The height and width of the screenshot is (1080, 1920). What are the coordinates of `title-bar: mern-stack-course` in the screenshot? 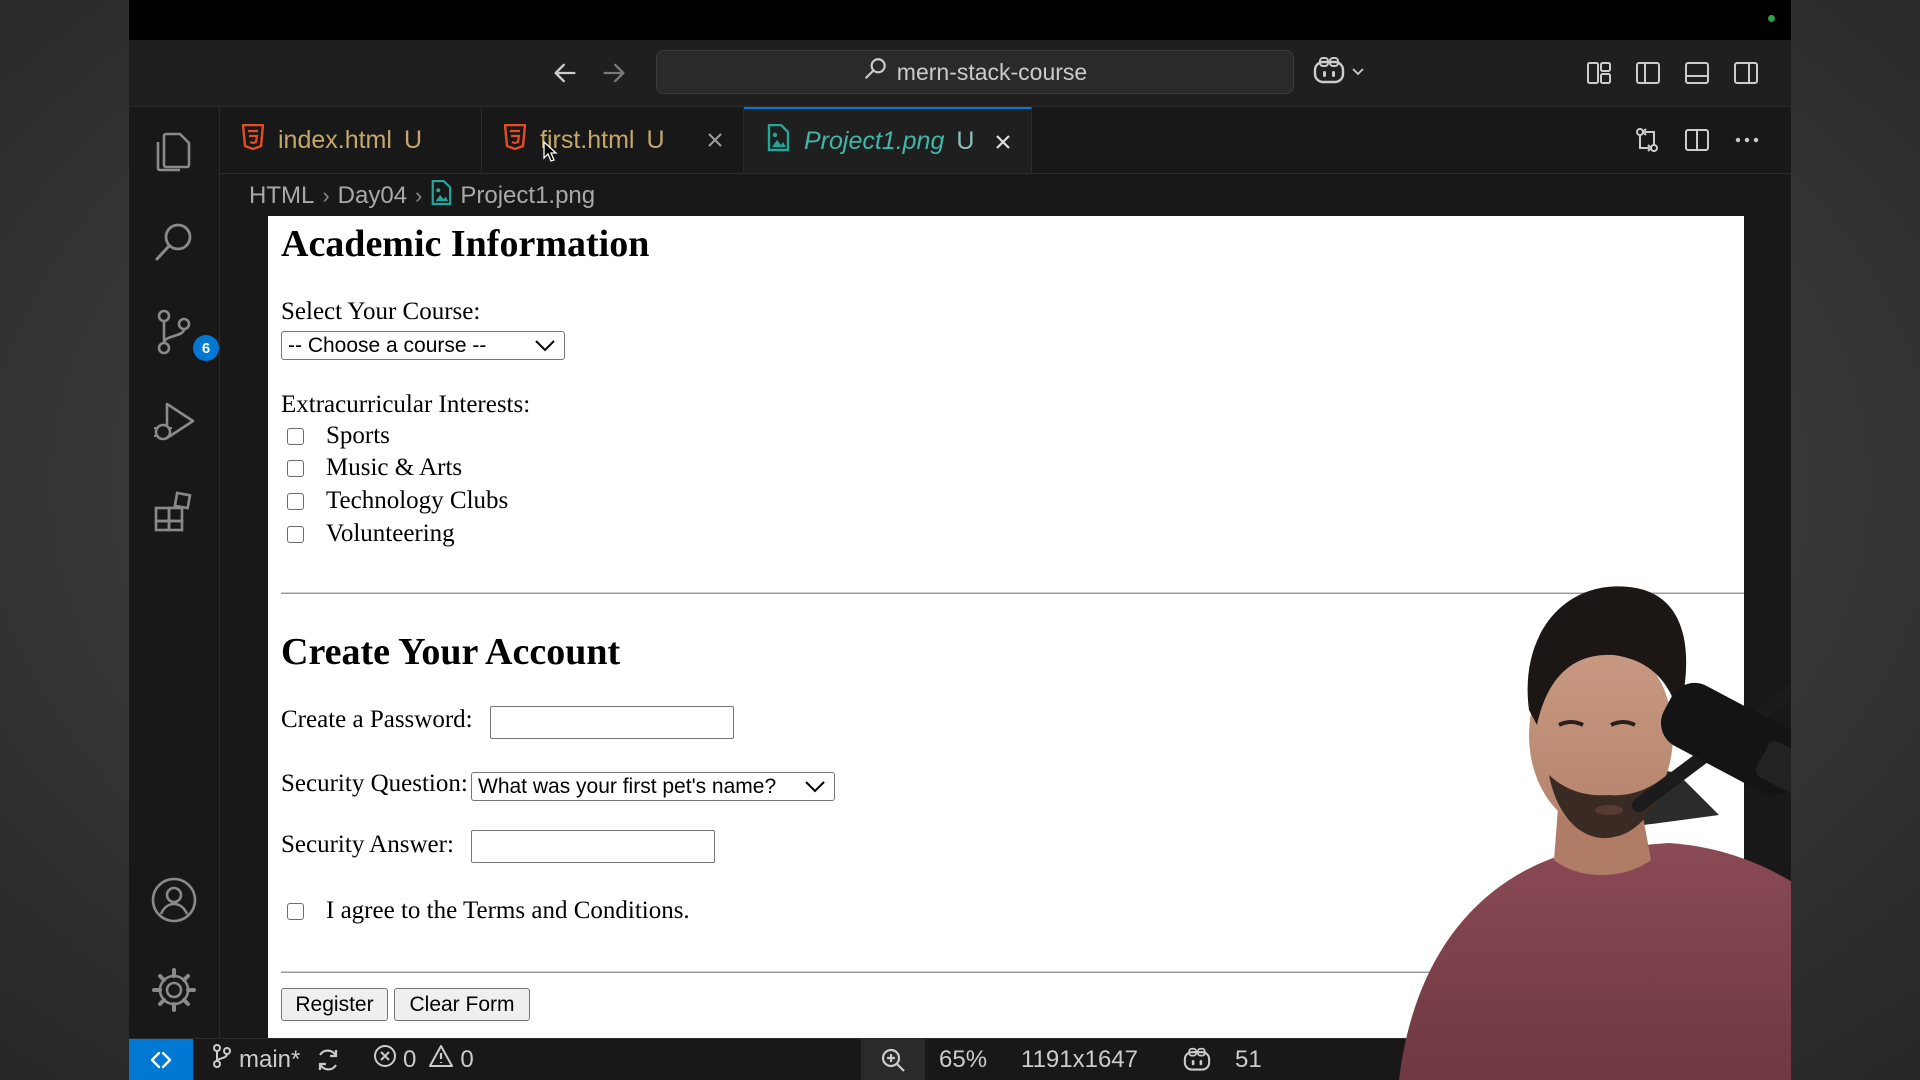 It's located at (960, 73).